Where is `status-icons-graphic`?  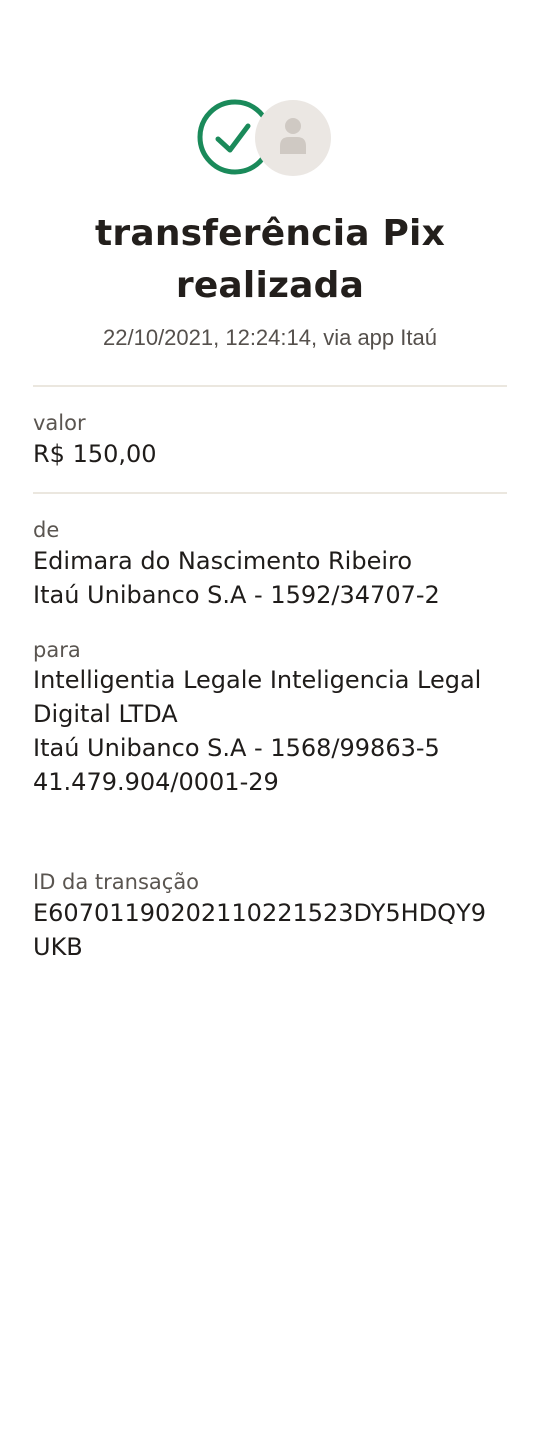 status-icons-graphic is located at coordinates (264, 137).